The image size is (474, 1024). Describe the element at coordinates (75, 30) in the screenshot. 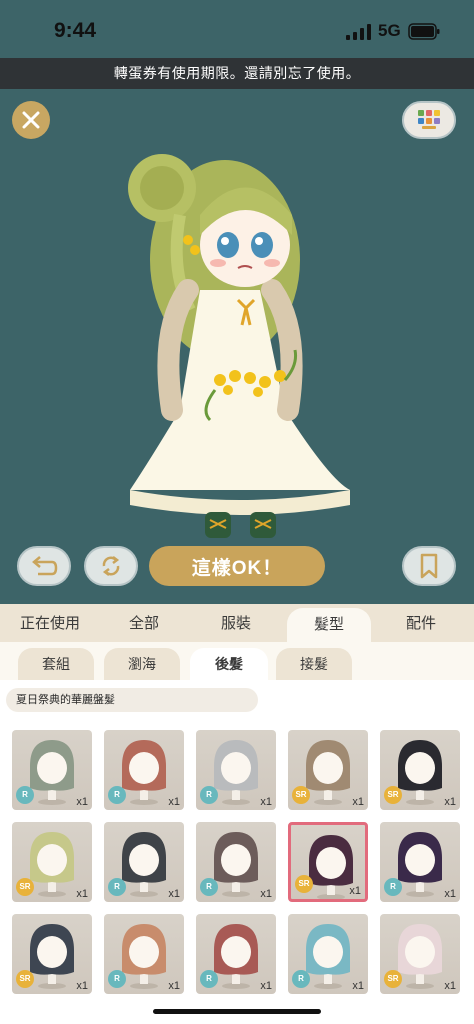

I see `status-time: 9:44` at that location.